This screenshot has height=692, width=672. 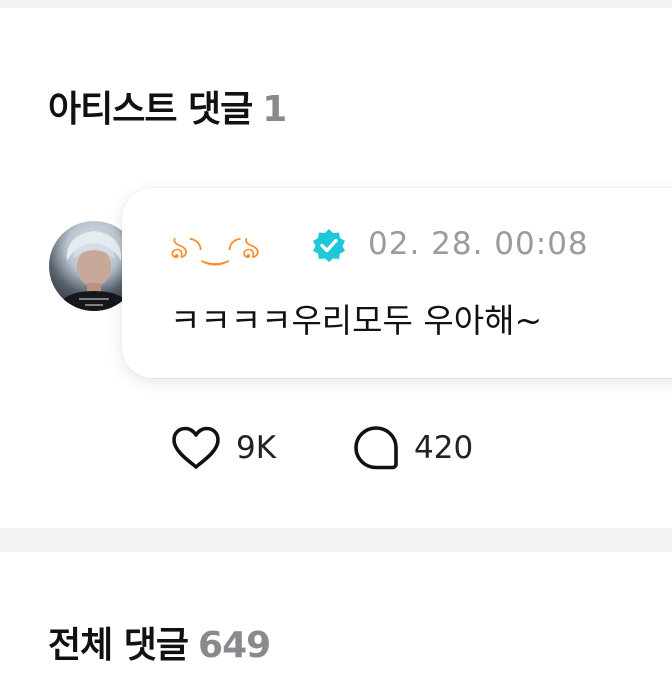 What do you see at coordinates (215, 250) in the screenshot?
I see `comment-author: ঌ◝‿◜ঌ` at bounding box center [215, 250].